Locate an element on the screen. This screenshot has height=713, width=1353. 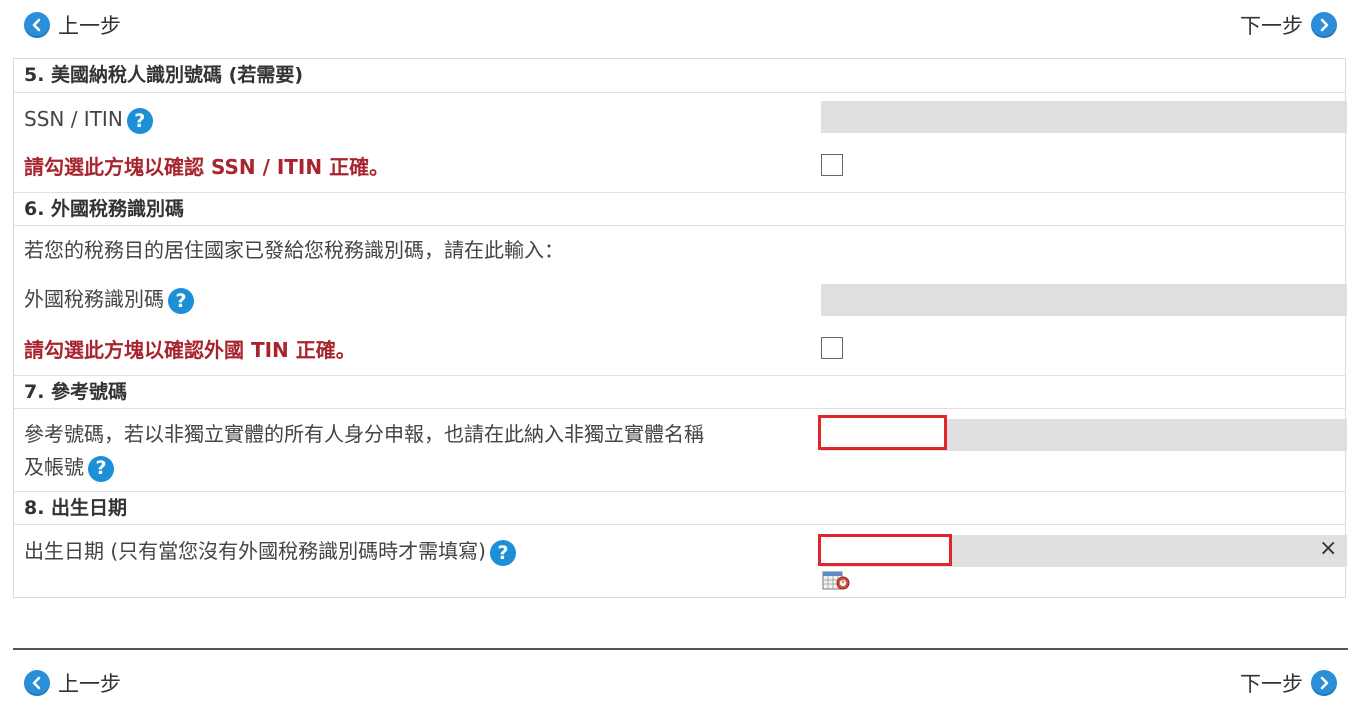
reference-number-label-line1: 參考號碼，若以非獨立實體的所有人身分申報，也請在此納入非獨立實體名稱 is located at coordinates (364, 434).